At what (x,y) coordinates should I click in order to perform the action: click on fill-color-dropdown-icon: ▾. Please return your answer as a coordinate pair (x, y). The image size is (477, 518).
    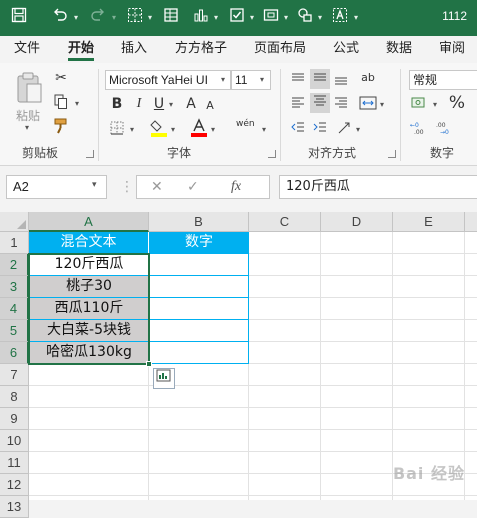
    Looking at the image, I should click on (173, 129).